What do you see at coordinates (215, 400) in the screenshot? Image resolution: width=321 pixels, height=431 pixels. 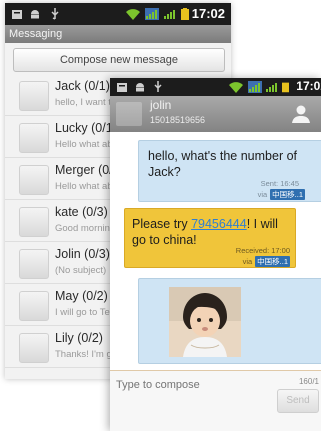 I see `compose-area: 160/1 Send` at bounding box center [215, 400].